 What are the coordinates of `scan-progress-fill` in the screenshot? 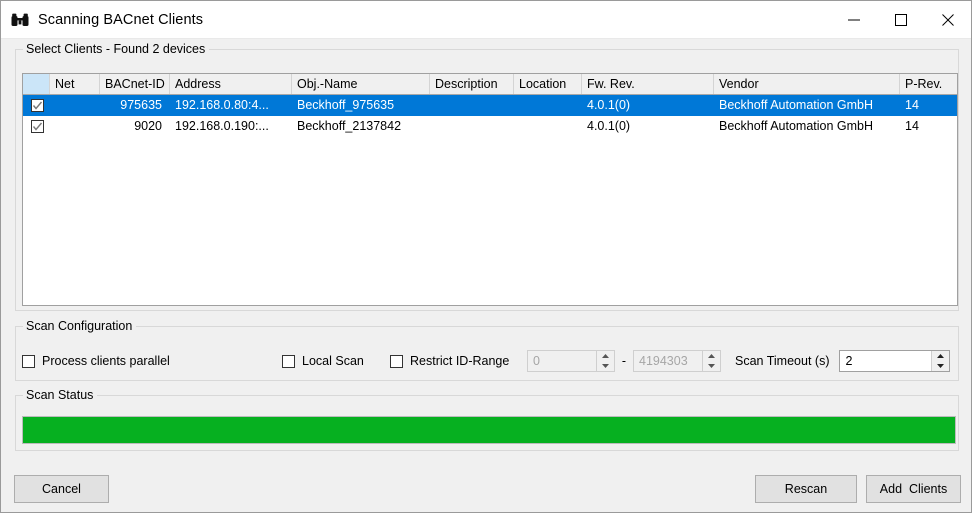 It's located at (489, 430).